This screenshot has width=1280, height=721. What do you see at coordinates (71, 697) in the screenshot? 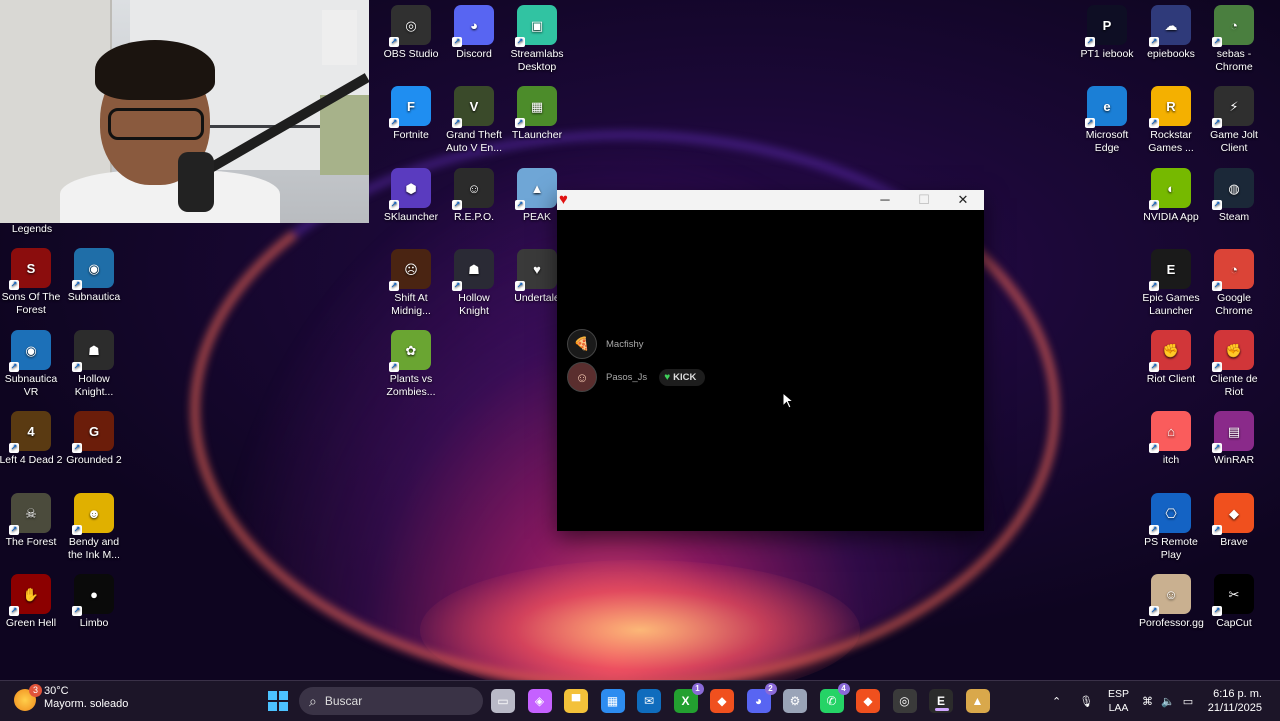
I see `weather-widget: 3 30°C Mayorm. soleado` at bounding box center [71, 697].